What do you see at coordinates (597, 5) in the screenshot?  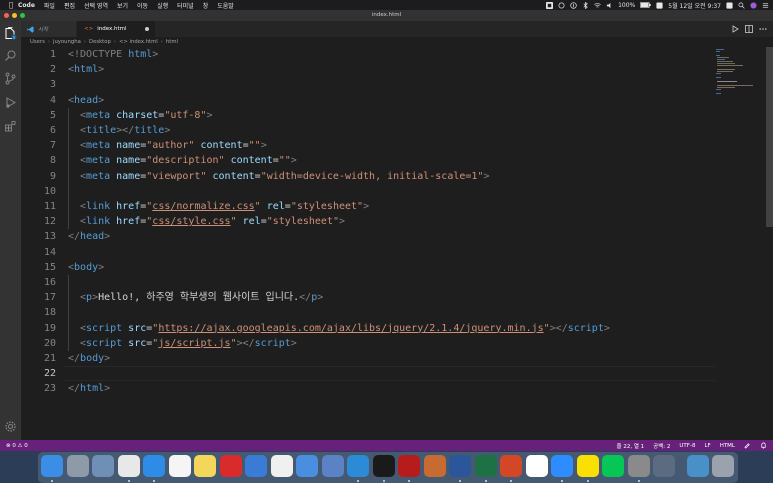 I see `wifi-icon` at bounding box center [597, 5].